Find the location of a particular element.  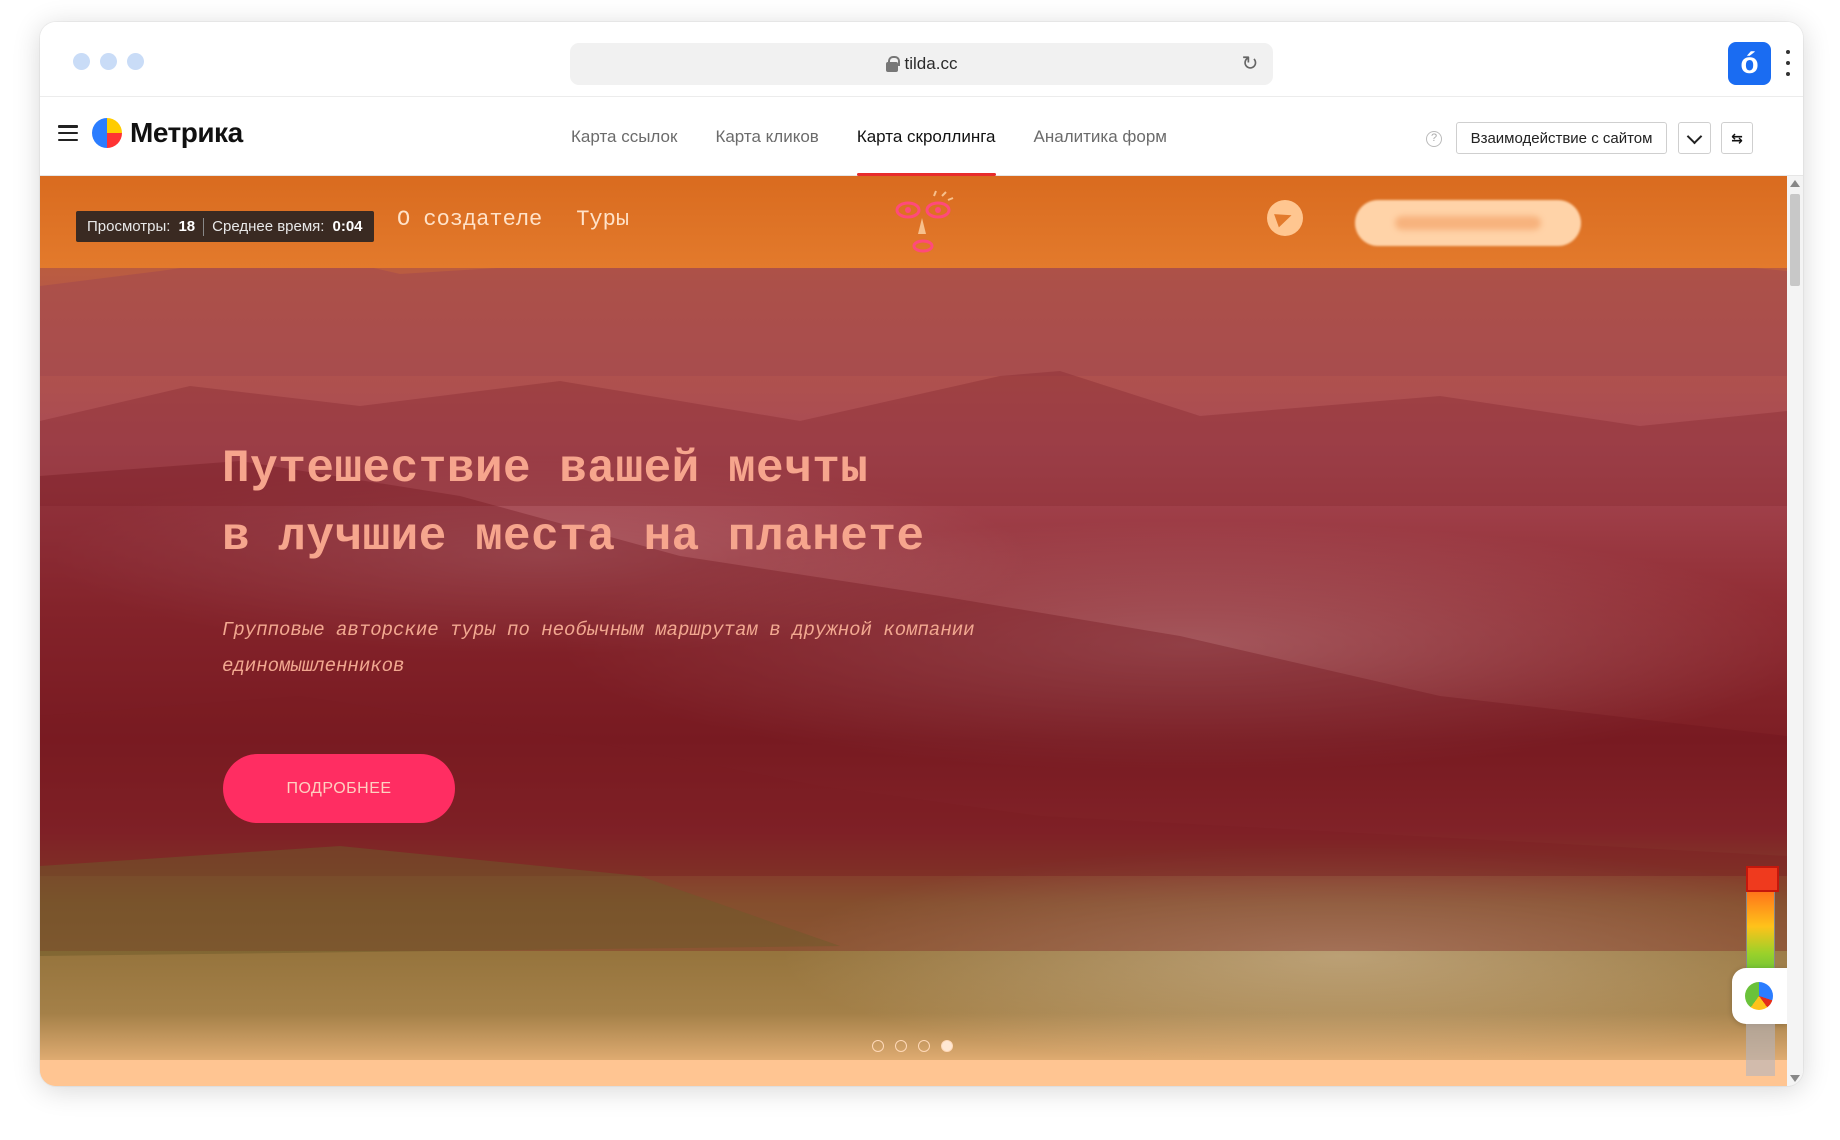

avg-time-value: 0:04 is located at coordinates (347, 226).